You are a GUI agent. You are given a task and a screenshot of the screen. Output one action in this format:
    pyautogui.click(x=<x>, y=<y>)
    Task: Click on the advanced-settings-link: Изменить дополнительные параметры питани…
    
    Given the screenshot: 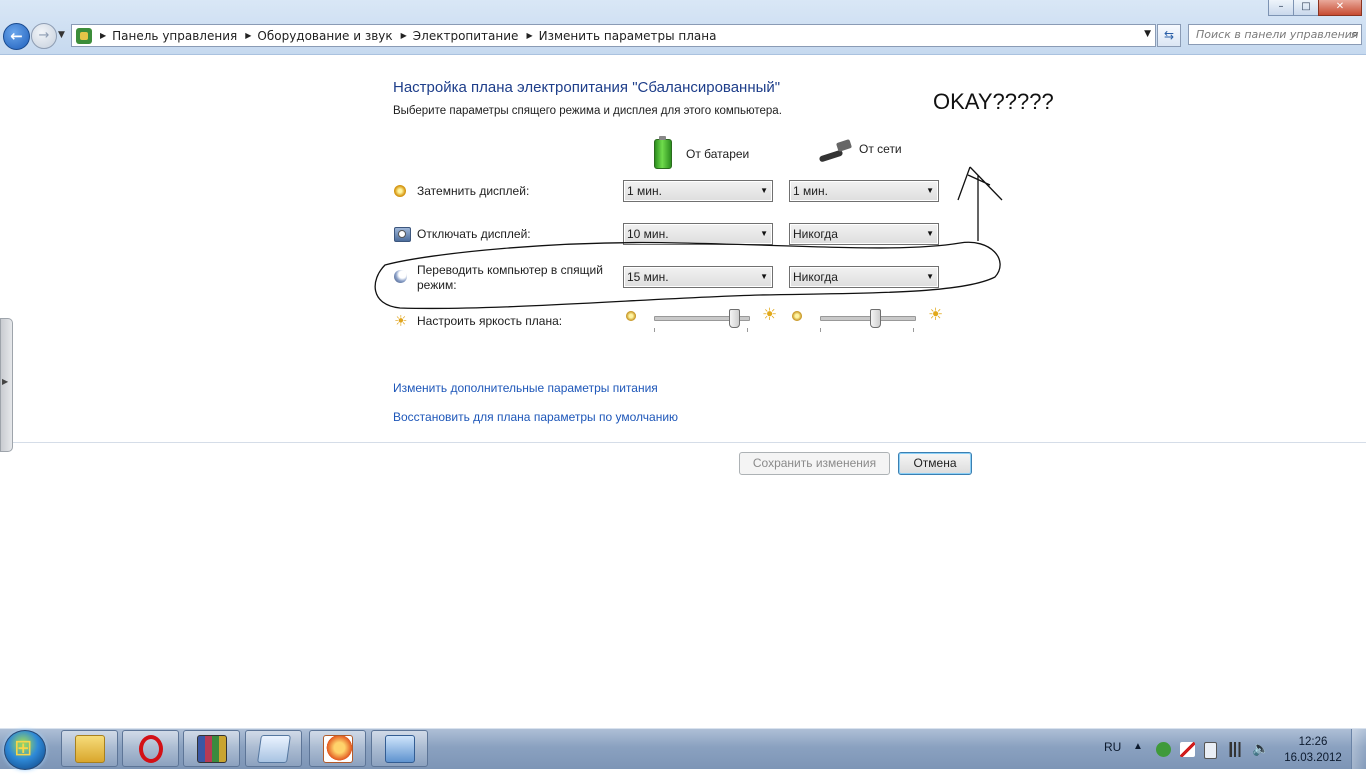 What is the action you would take?
    pyautogui.click(x=525, y=388)
    